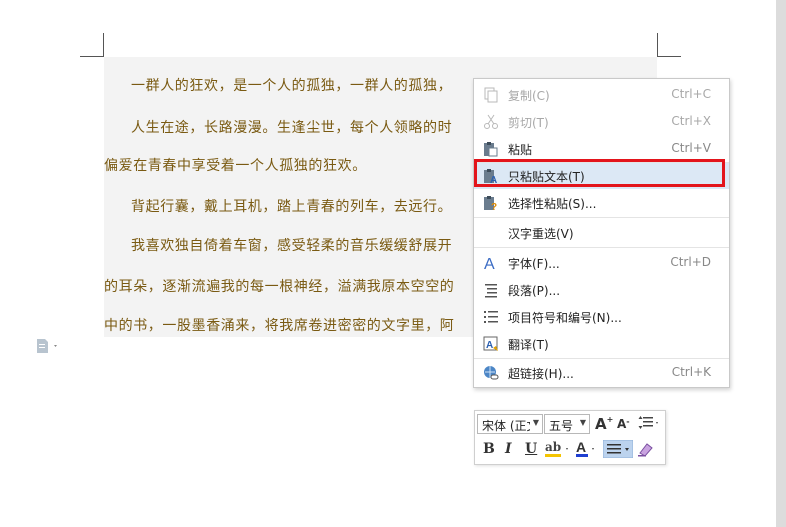 The height and width of the screenshot is (527, 786). I want to click on align-justify-icon, so click(618, 449).